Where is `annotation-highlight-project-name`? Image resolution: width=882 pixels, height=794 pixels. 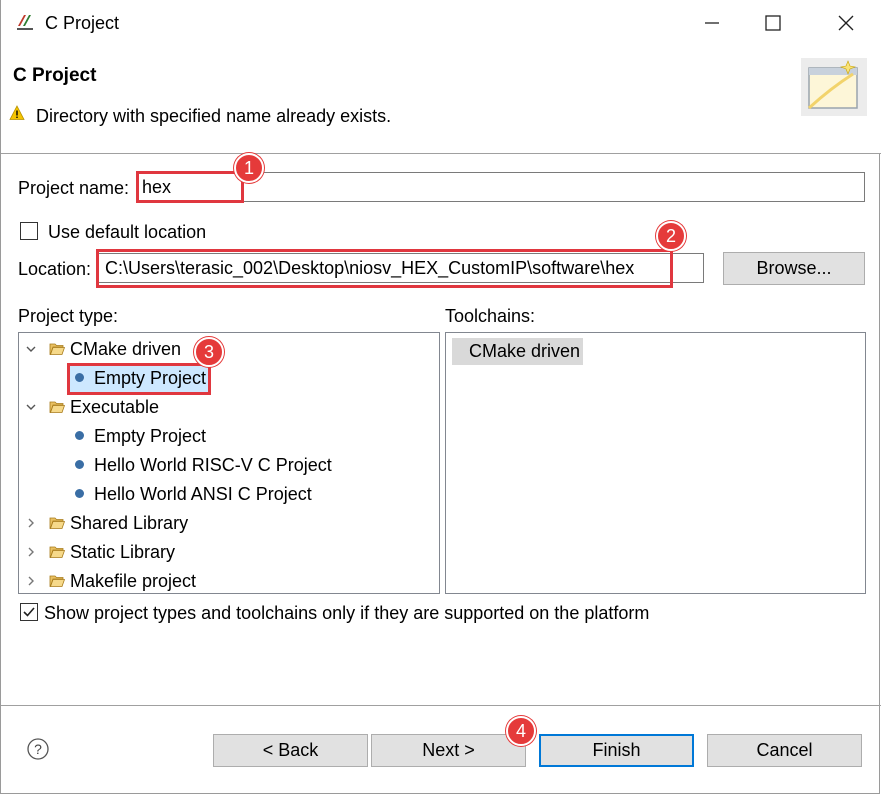 annotation-highlight-project-name is located at coordinates (190, 187).